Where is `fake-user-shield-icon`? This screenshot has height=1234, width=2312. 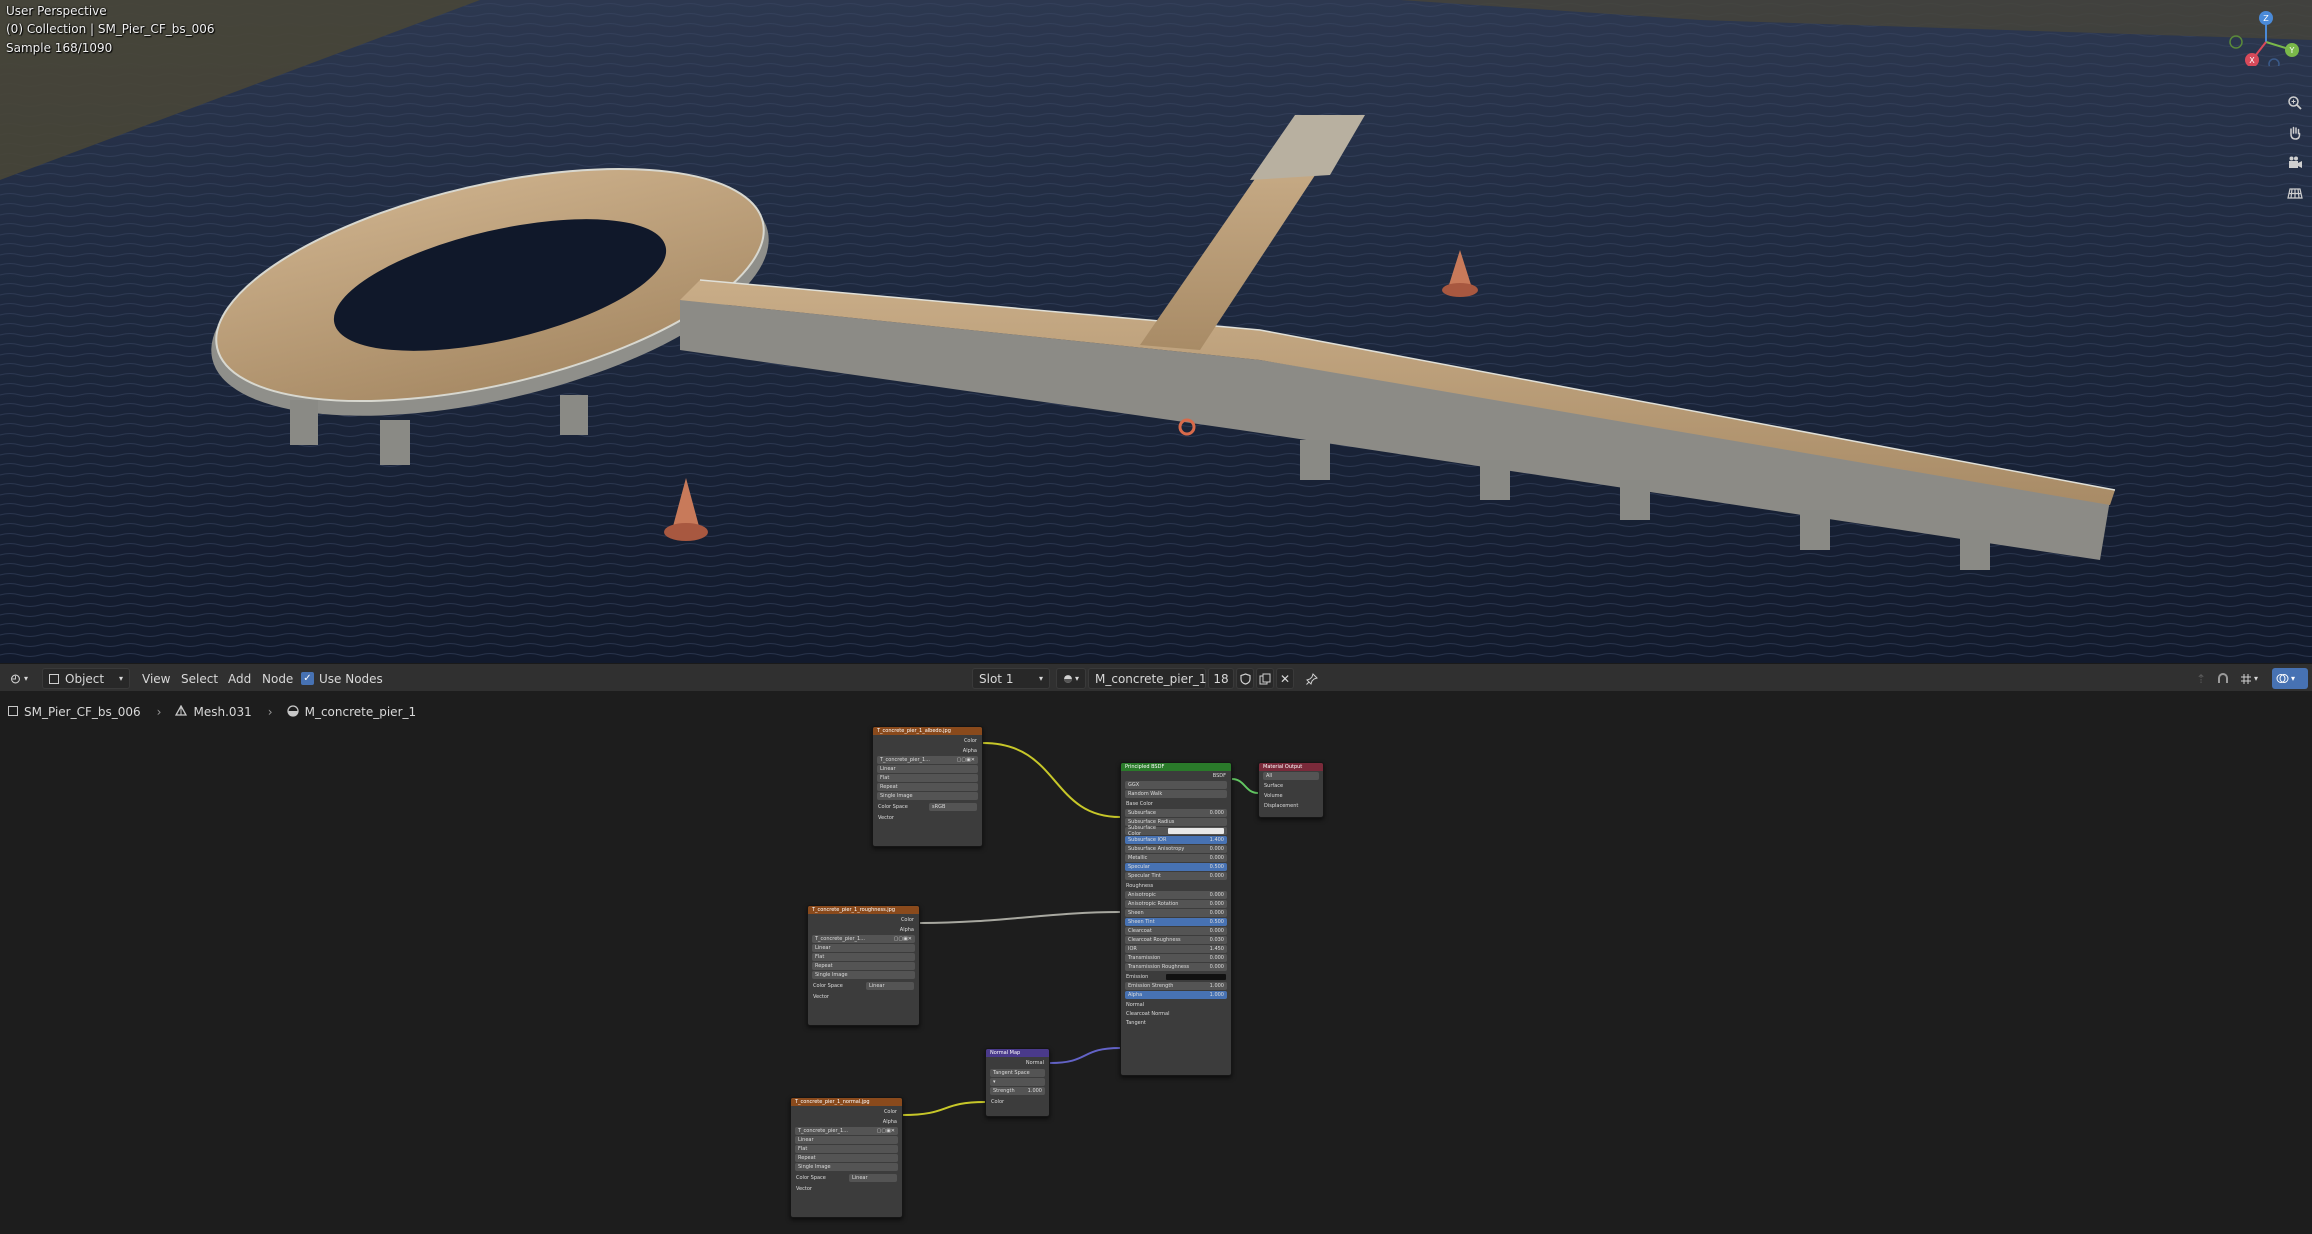
fake-user-shield-icon is located at coordinates (1245, 678).